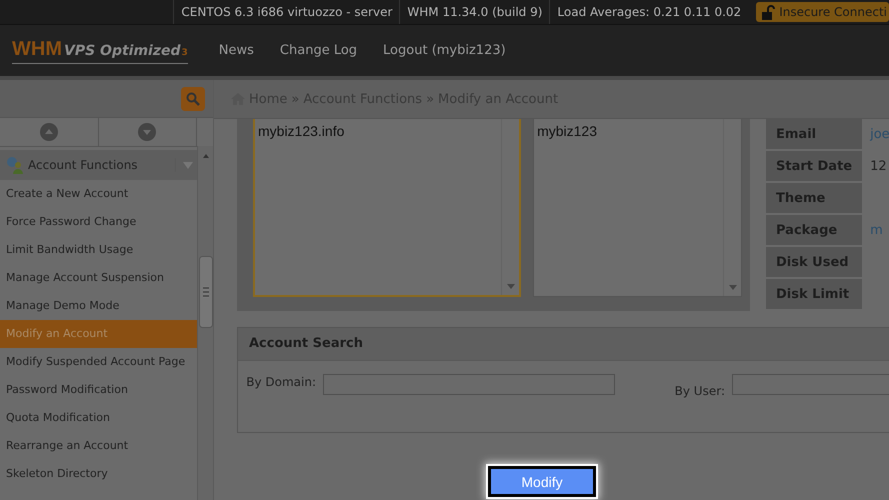  Describe the element at coordinates (280, 382) in the screenshot. I see `field-label: By Domain:` at that location.